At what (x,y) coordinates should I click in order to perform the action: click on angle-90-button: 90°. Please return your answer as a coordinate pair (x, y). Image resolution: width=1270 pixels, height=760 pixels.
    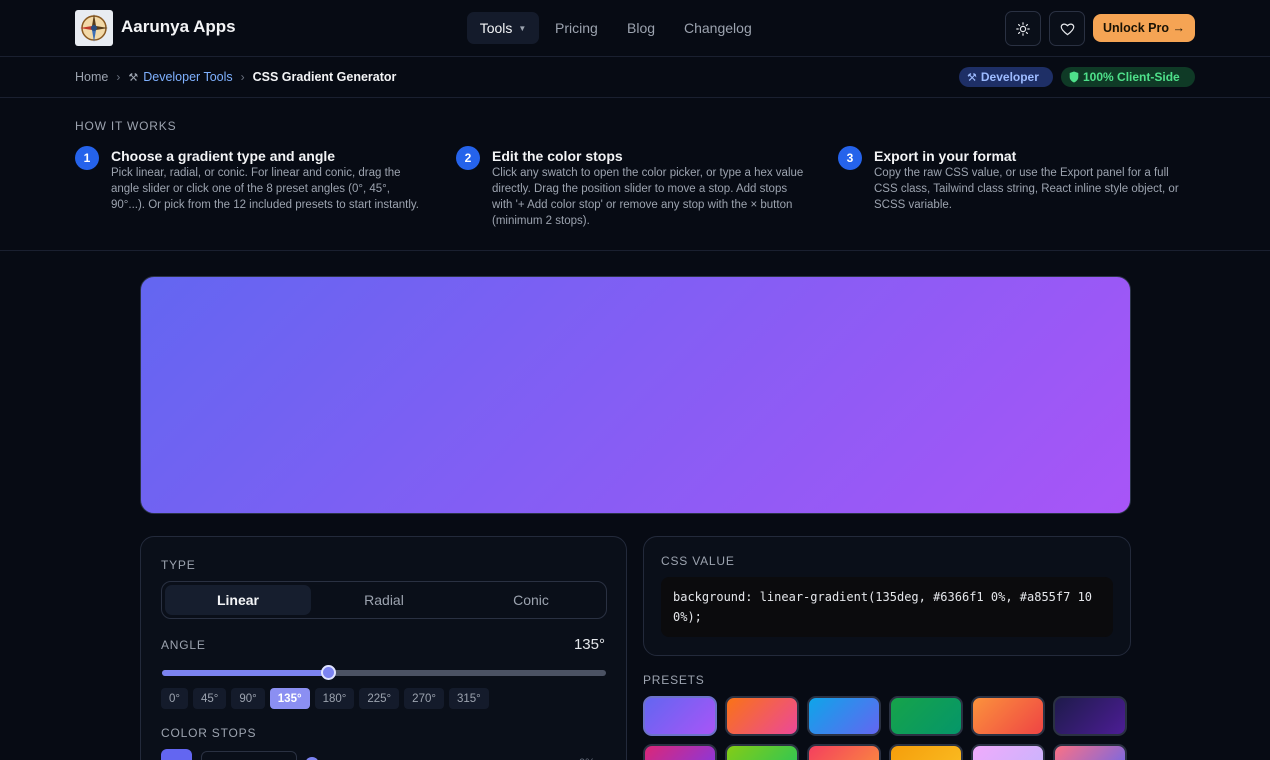
    Looking at the image, I should click on (248, 698).